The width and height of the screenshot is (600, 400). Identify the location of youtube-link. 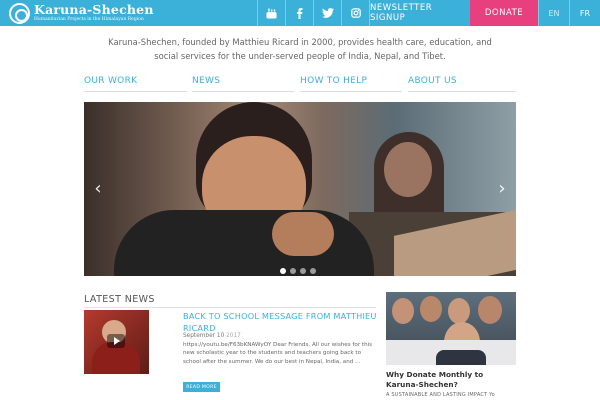
(271, 13).